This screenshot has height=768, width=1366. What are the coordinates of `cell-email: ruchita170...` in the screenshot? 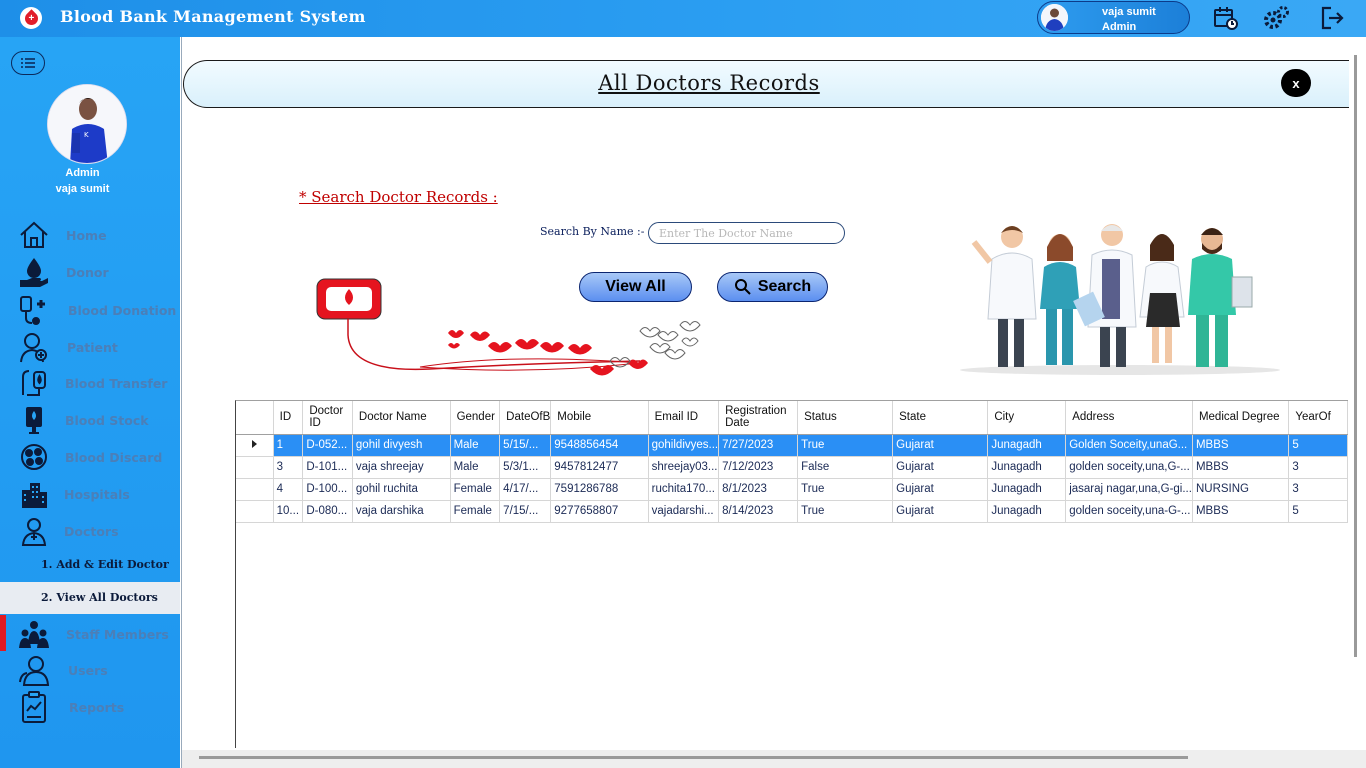 It's located at (684, 489).